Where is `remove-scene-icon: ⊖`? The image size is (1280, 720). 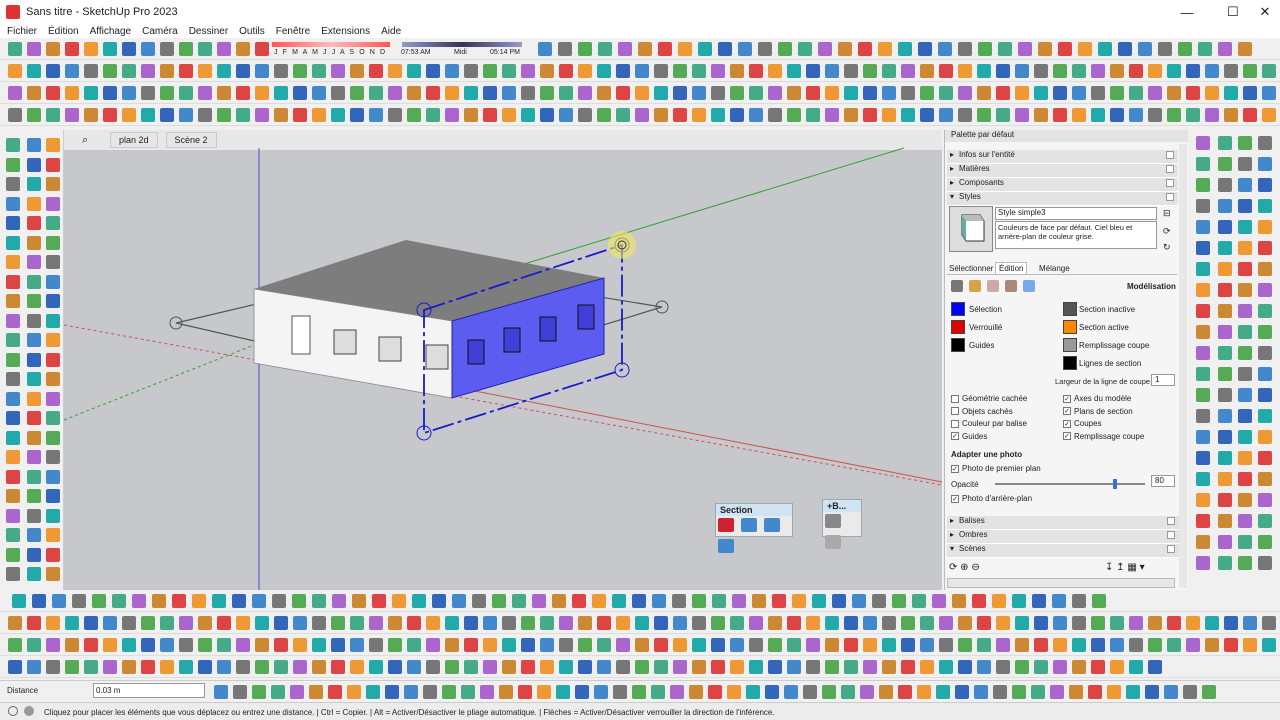
remove-scene-icon: ⊖ is located at coordinates (975, 567).